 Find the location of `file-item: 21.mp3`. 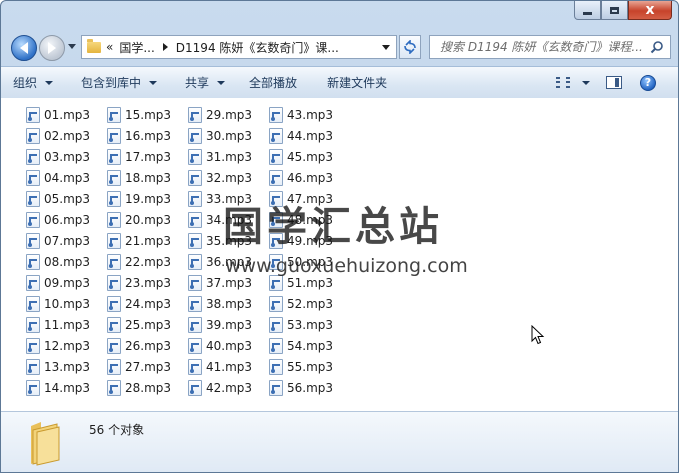

file-item: 21.mp3 is located at coordinates (147, 240).